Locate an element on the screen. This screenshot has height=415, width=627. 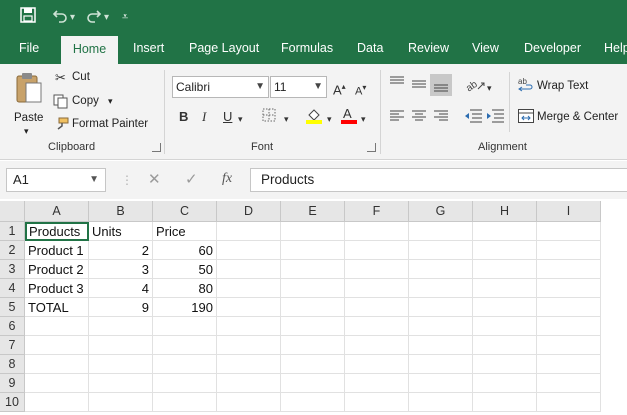
cell-a10 is located at coordinates (57, 402).